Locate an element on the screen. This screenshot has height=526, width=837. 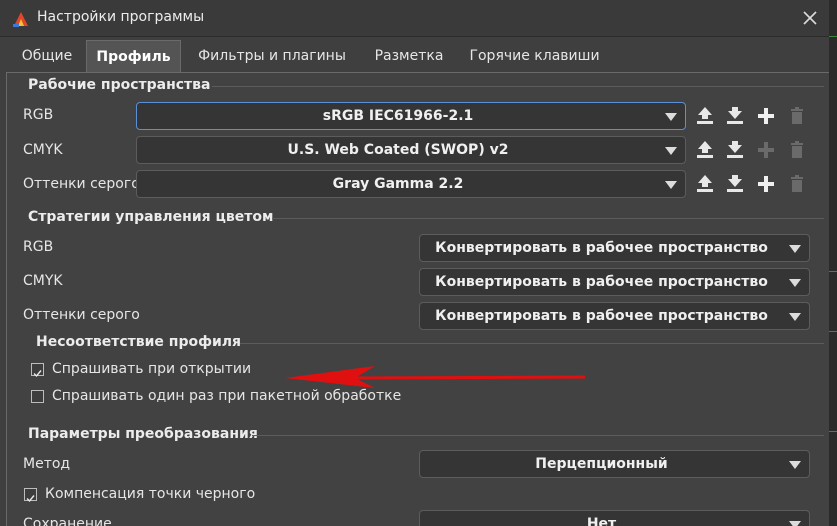
section-title-mismatch: Несоответствие профиля is located at coordinates (139, 342).